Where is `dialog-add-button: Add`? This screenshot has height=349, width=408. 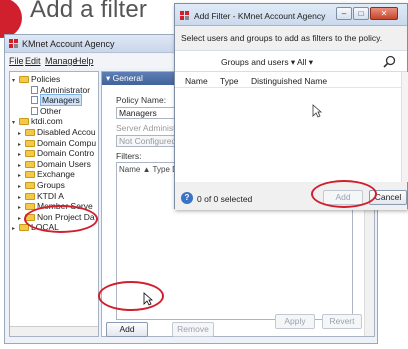
dialog-add-button: Add is located at coordinates (343, 197).